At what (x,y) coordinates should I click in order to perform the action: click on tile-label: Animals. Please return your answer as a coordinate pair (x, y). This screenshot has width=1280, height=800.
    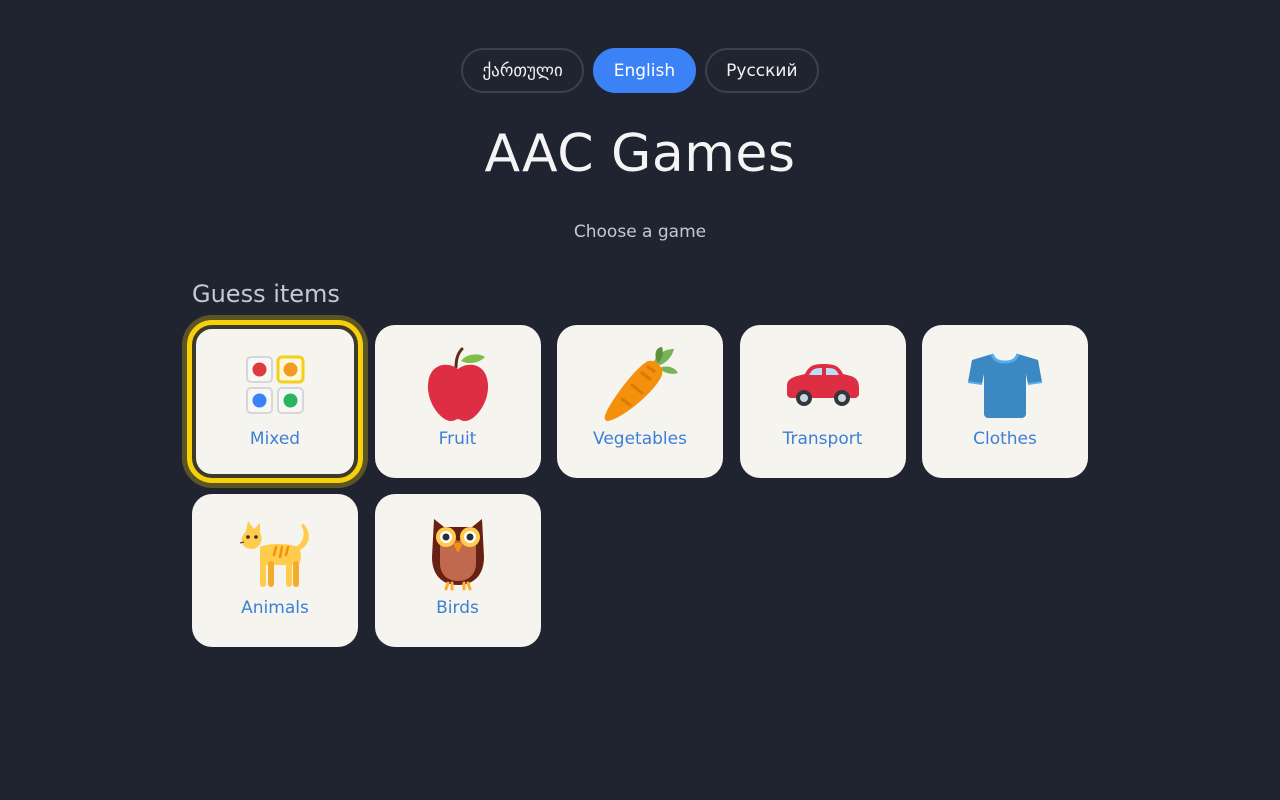
    Looking at the image, I should click on (275, 608).